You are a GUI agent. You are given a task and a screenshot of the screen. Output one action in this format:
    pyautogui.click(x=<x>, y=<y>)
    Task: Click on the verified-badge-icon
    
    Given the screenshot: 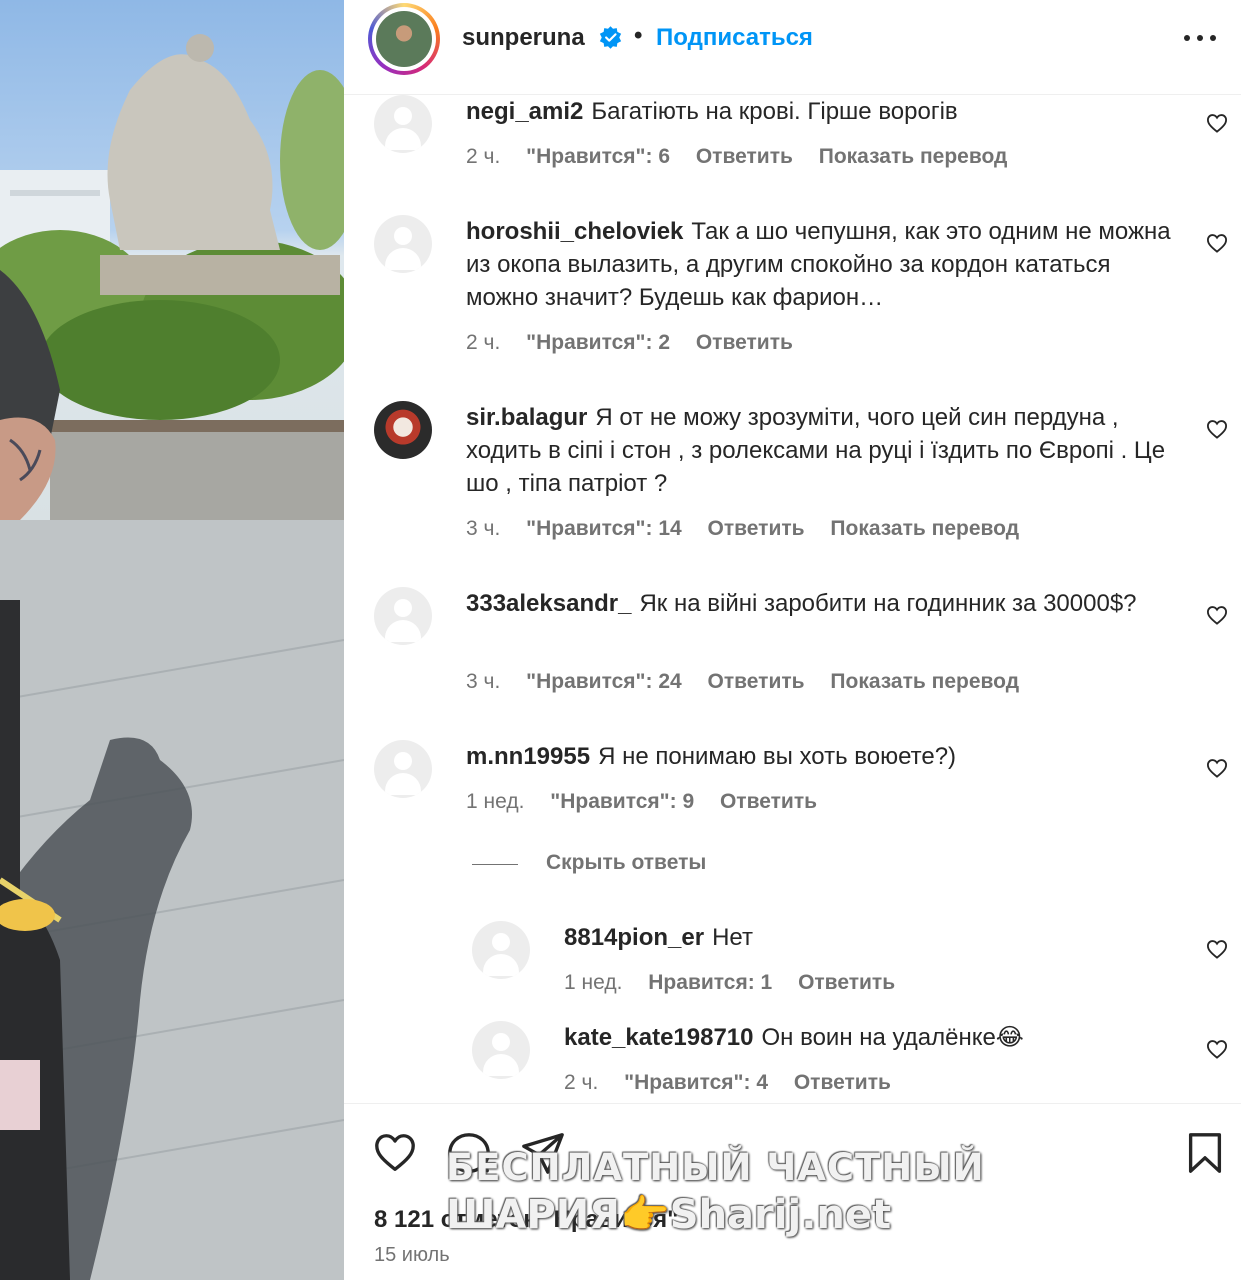 What is the action you would take?
    pyautogui.click(x=610, y=37)
    